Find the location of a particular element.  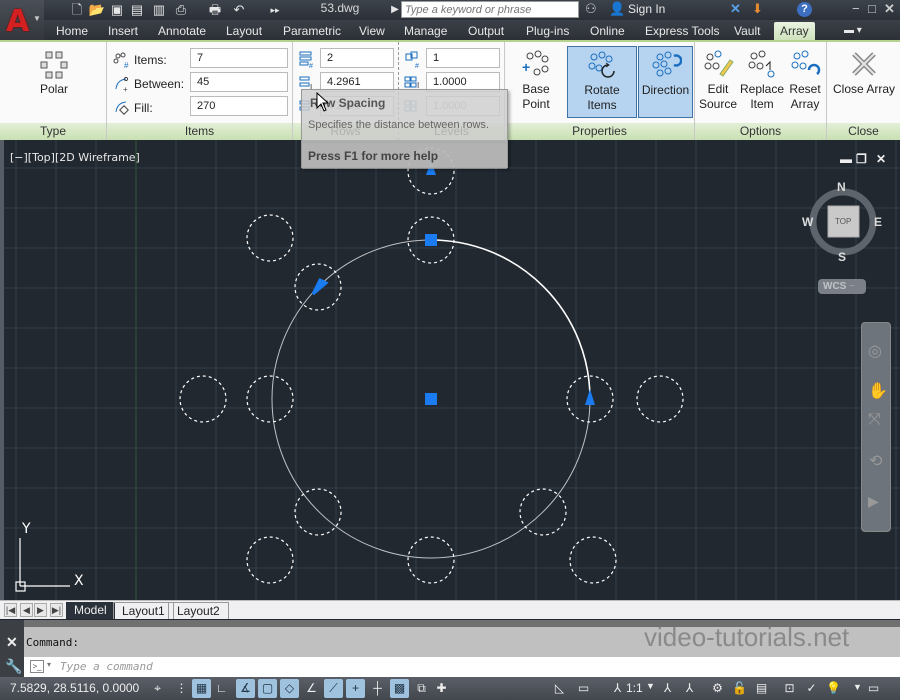

showmotion-icon: ▶ is located at coordinates (873, 501).